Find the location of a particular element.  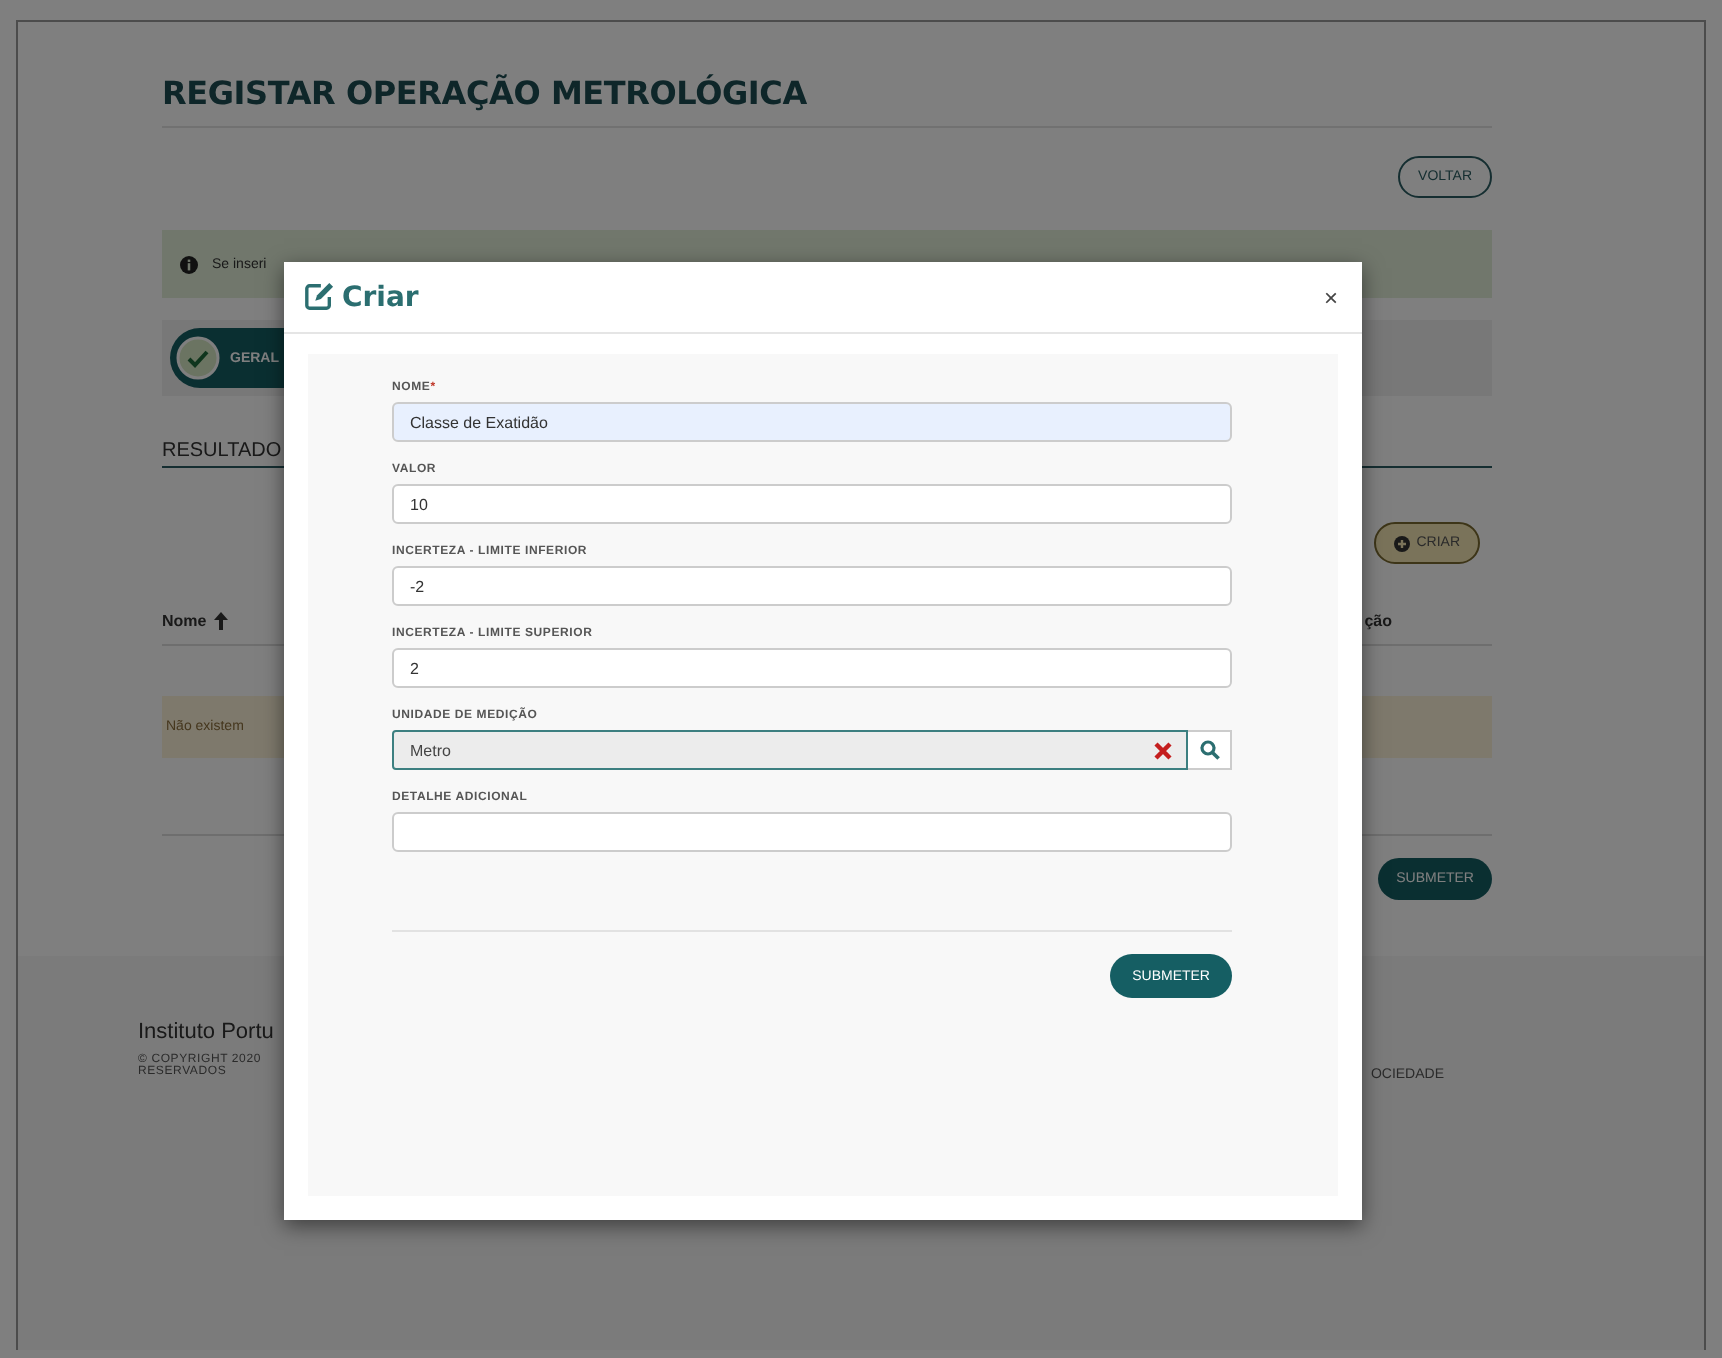

page-title: REGISTAR OPERAÇÃO METROLÓGICA is located at coordinates (484, 94).